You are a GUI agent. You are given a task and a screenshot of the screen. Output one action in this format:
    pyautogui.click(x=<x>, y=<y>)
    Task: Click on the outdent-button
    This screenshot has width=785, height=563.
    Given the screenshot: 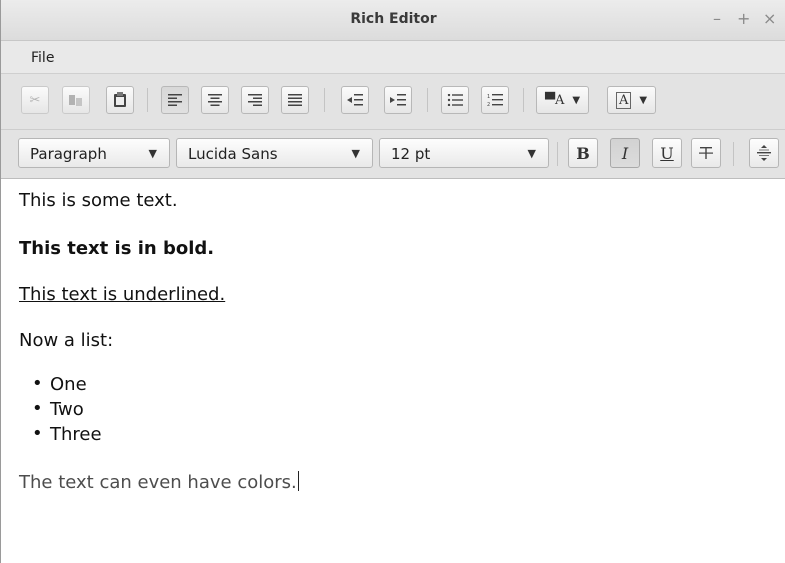 What is the action you would take?
    pyautogui.click(x=355, y=100)
    